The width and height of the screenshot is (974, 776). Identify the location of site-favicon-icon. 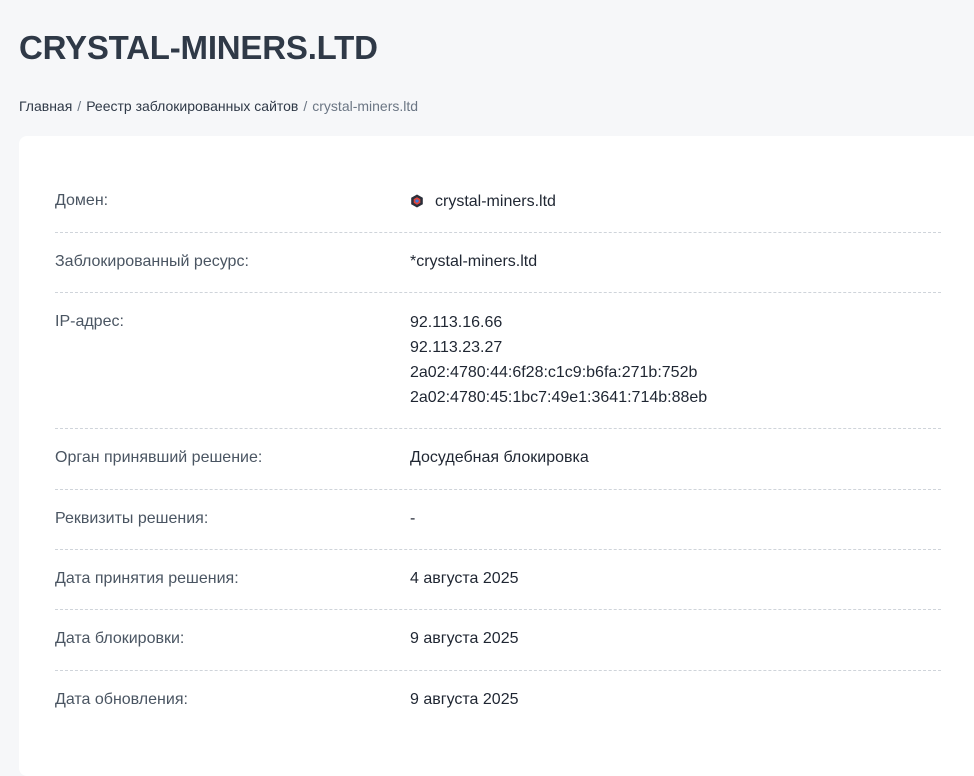
(417, 201).